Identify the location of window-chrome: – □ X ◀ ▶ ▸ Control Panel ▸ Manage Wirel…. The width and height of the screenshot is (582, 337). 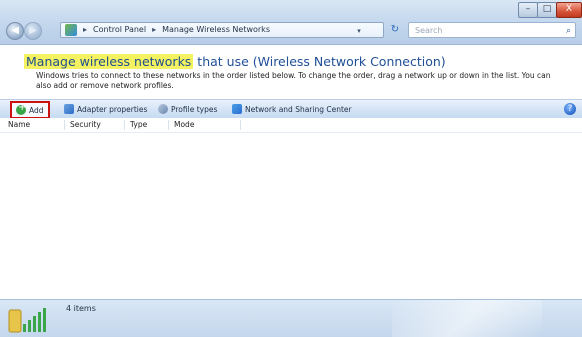
(291, 22).